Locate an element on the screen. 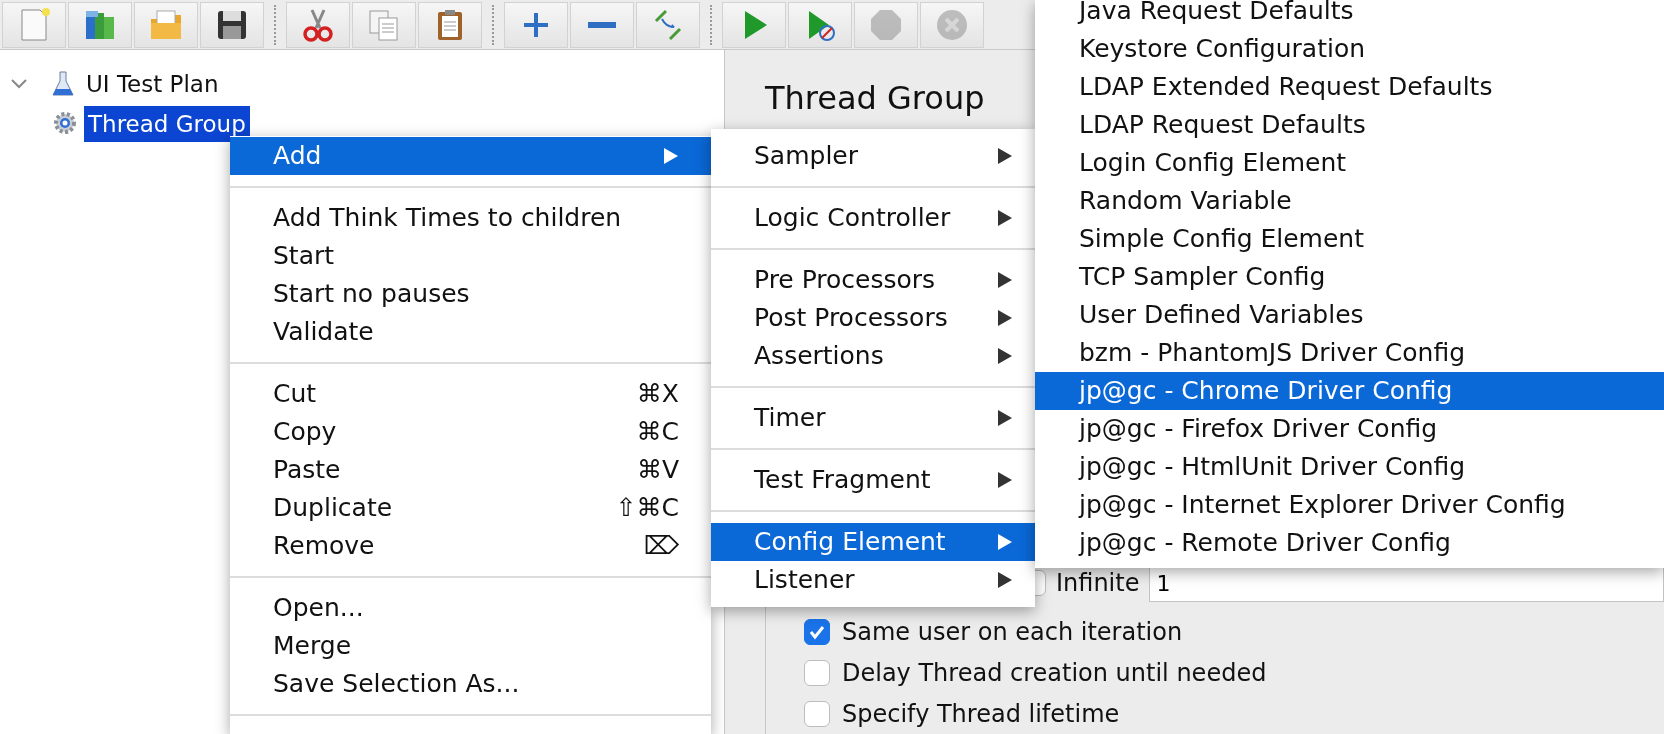 The height and width of the screenshot is (734, 1664). menu-item: Test Fragment is located at coordinates (873, 480).